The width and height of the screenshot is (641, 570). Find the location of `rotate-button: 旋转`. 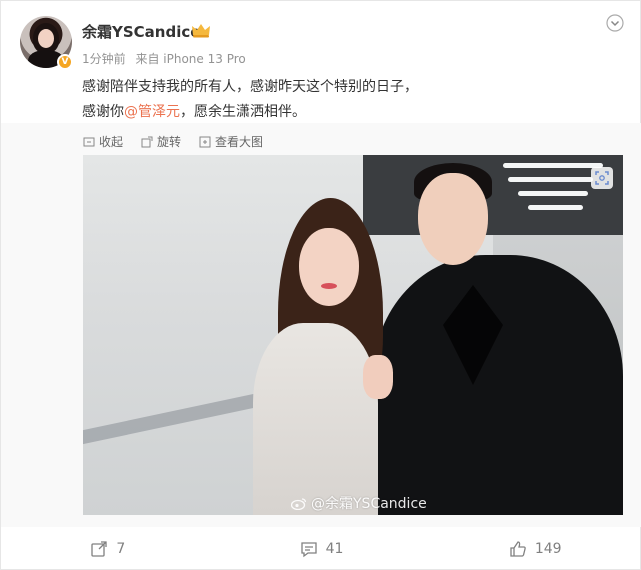

rotate-button: 旋转 is located at coordinates (161, 141).